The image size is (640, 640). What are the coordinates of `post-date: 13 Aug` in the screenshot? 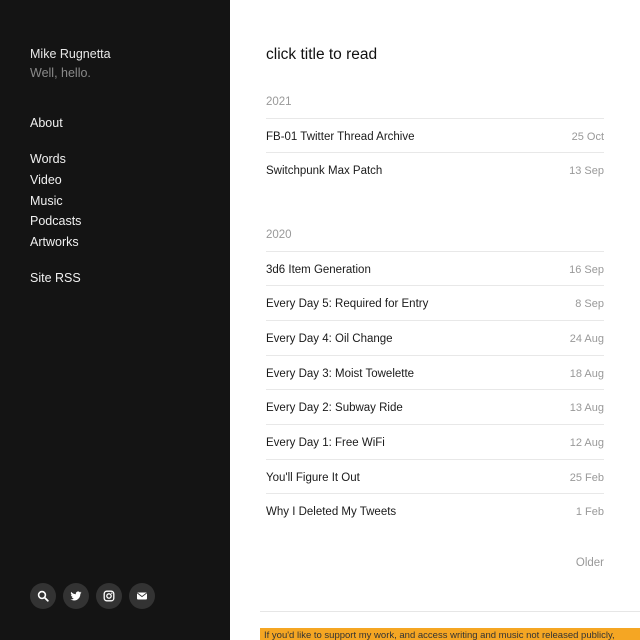 It's located at (586, 407).